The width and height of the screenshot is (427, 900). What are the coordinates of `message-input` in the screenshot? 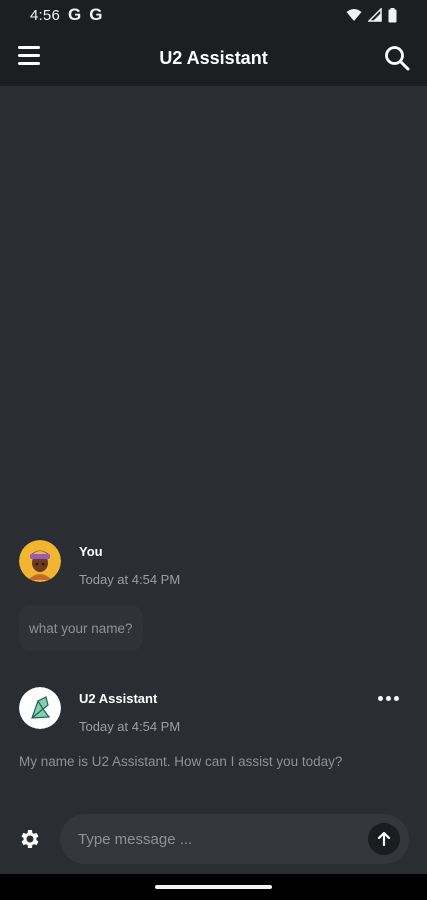 It's located at (218, 839).